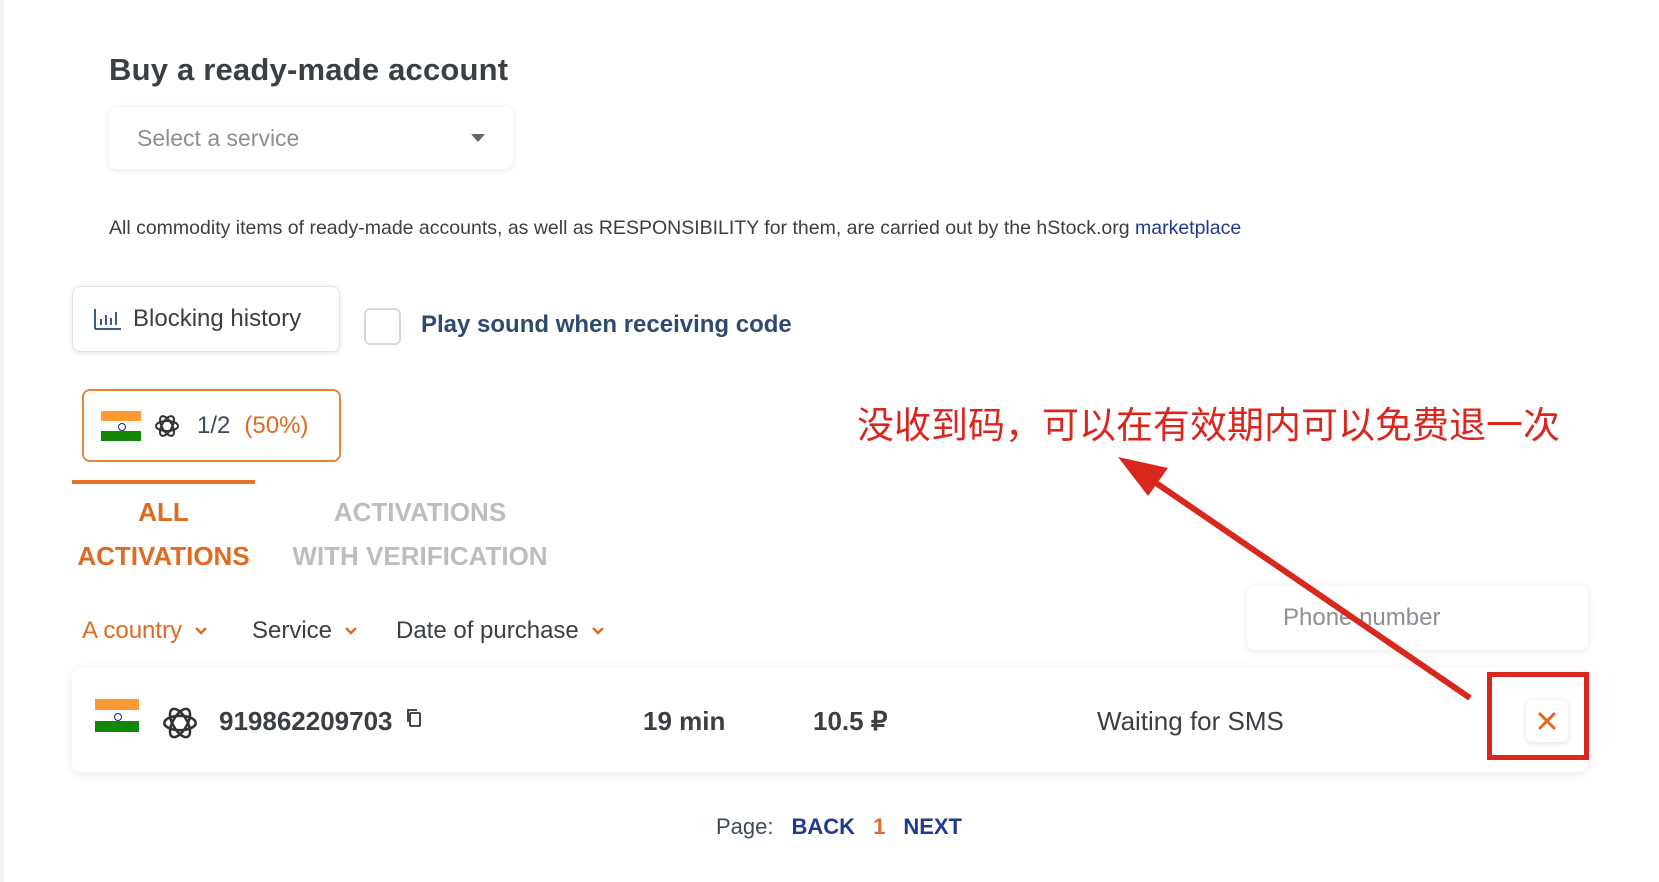  I want to click on pagination: Page: BACK 1 NEXT, so click(839, 827).